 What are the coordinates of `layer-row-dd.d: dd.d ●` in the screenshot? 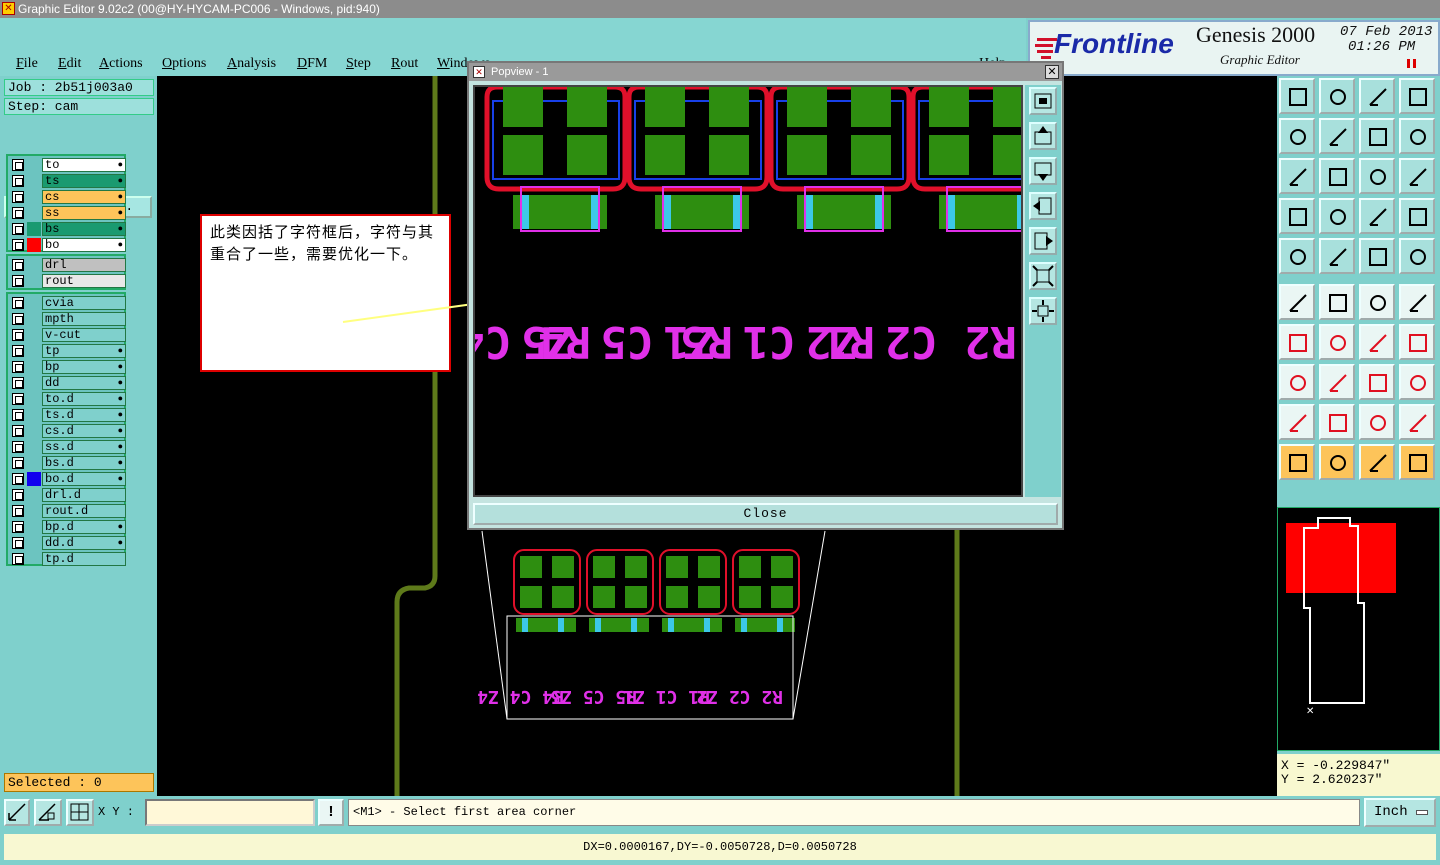 It's located at (68, 543).